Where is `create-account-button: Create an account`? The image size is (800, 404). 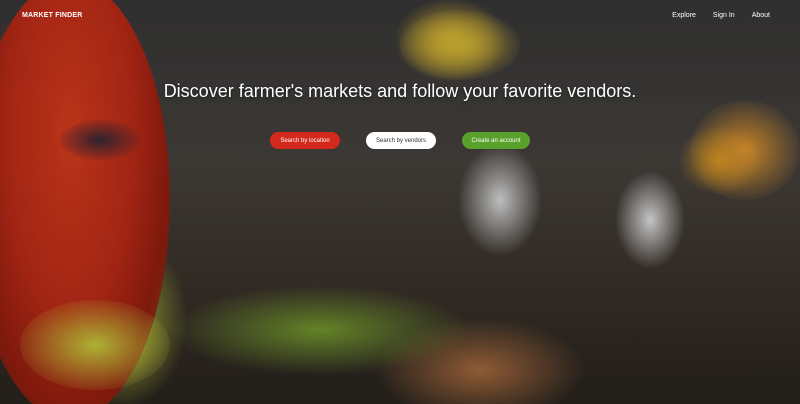
create-account-button: Create an account is located at coordinates (496, 140).